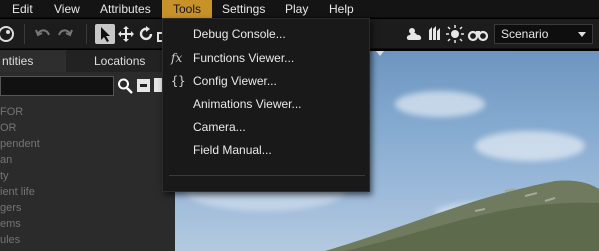  I want to click on steam-icon, so click(7, 34).